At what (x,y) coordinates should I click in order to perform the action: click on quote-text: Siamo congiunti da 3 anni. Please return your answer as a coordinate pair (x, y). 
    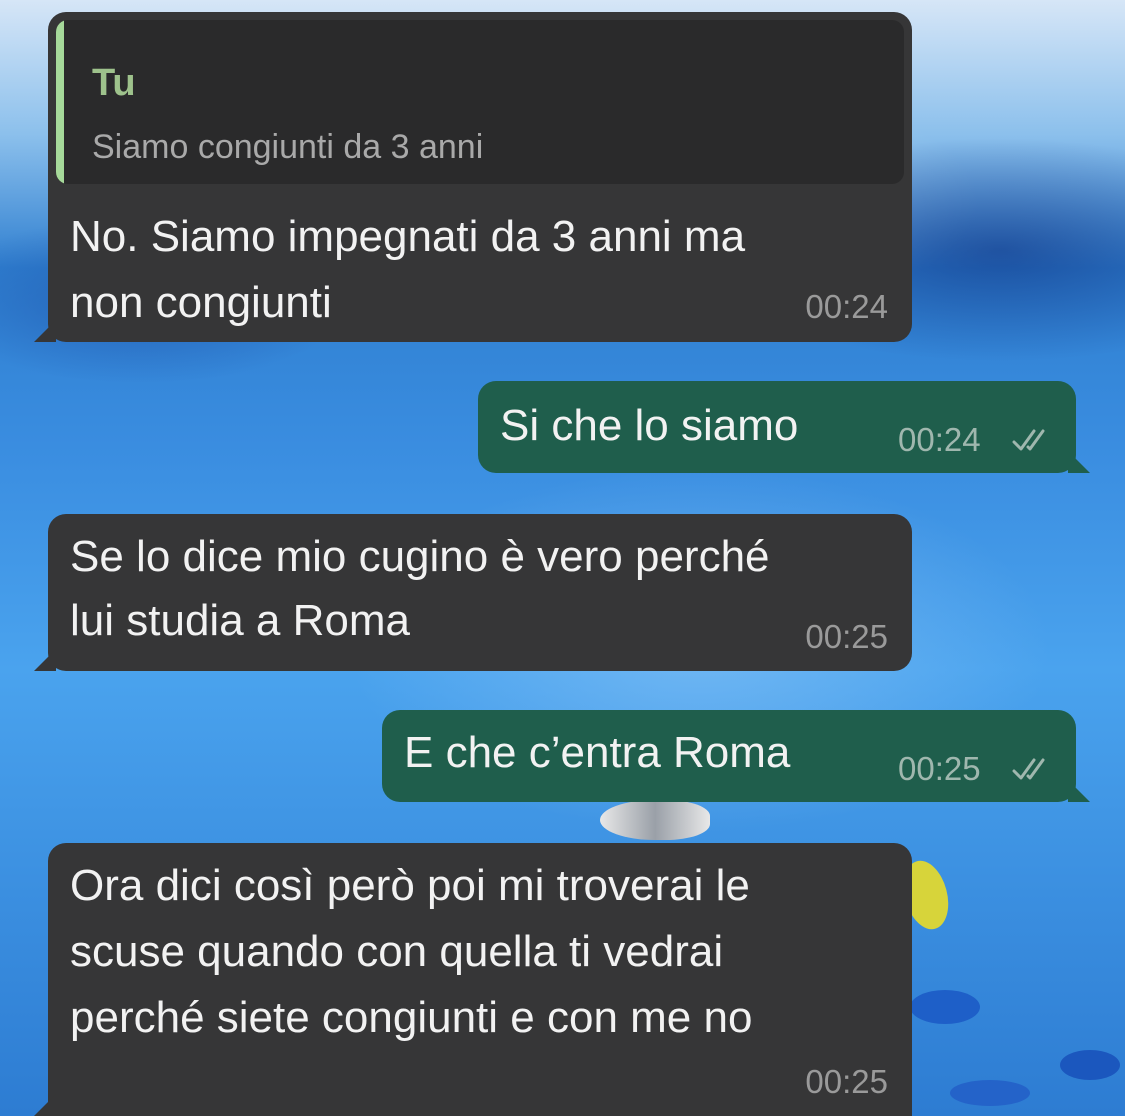
    Looking at the image, I should click on (288, 147).